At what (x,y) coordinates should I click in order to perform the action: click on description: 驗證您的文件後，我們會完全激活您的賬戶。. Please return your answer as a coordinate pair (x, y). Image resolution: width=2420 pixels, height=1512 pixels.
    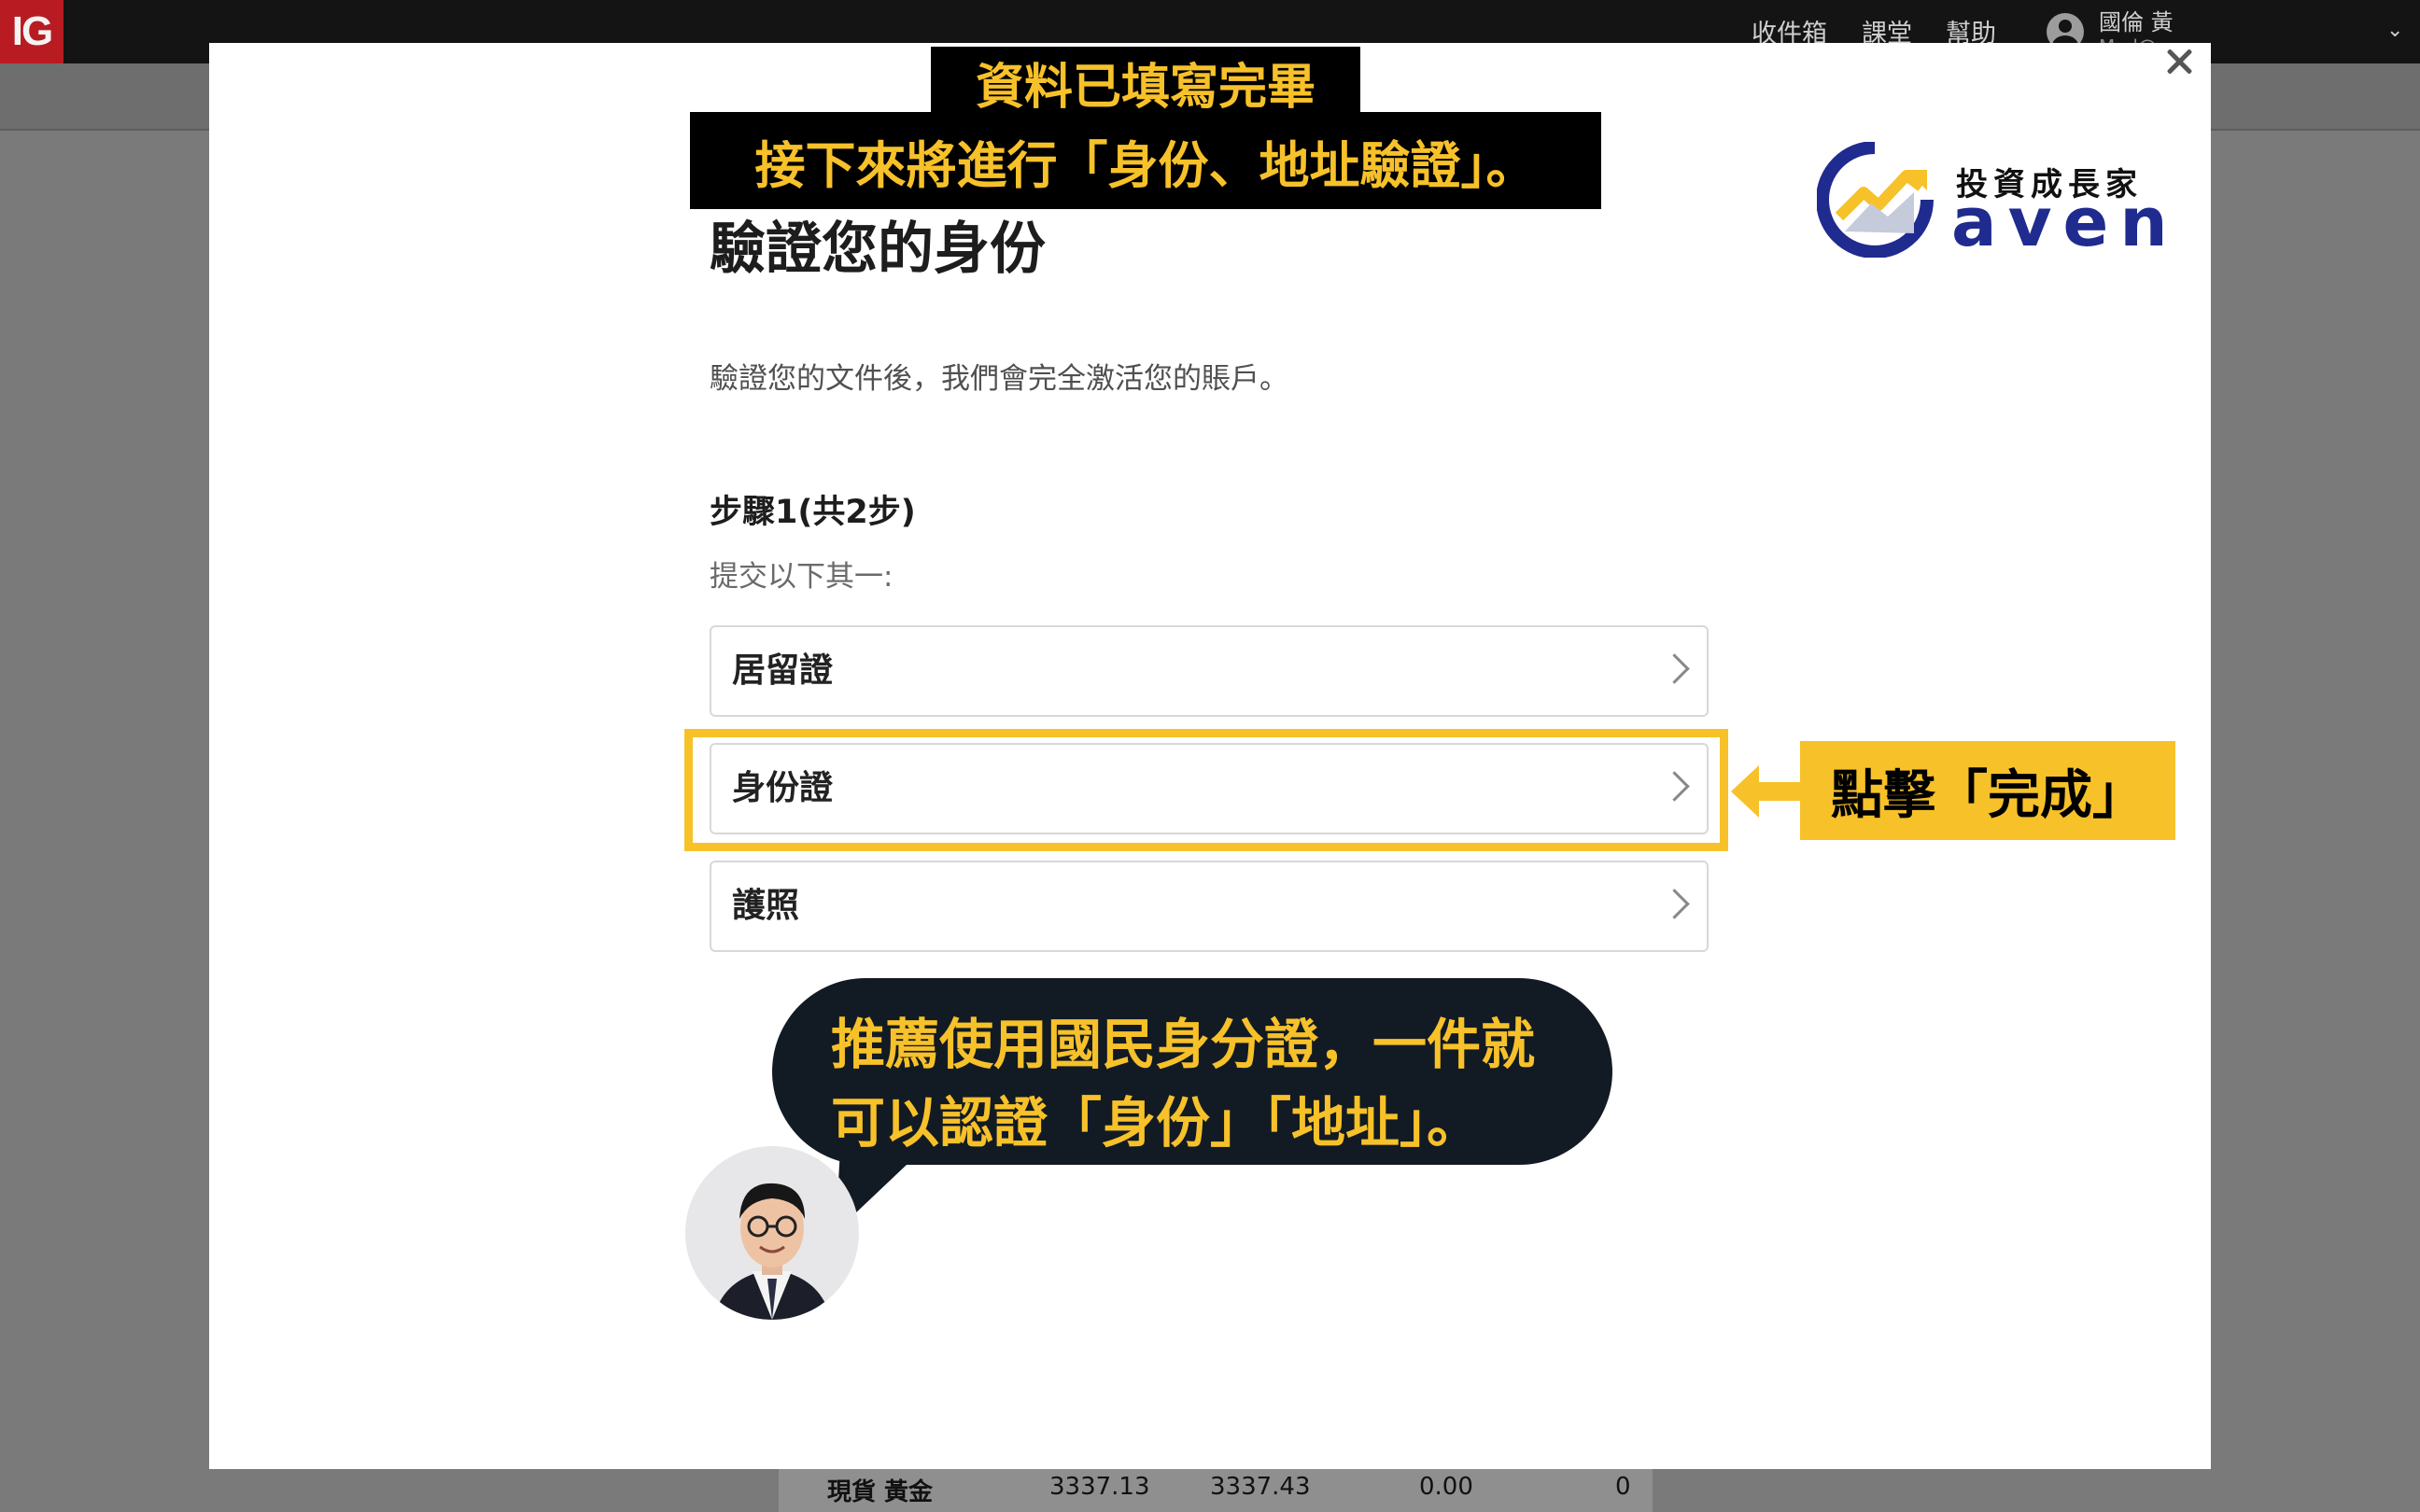
    Looking at the image, I should click on (999, 379).